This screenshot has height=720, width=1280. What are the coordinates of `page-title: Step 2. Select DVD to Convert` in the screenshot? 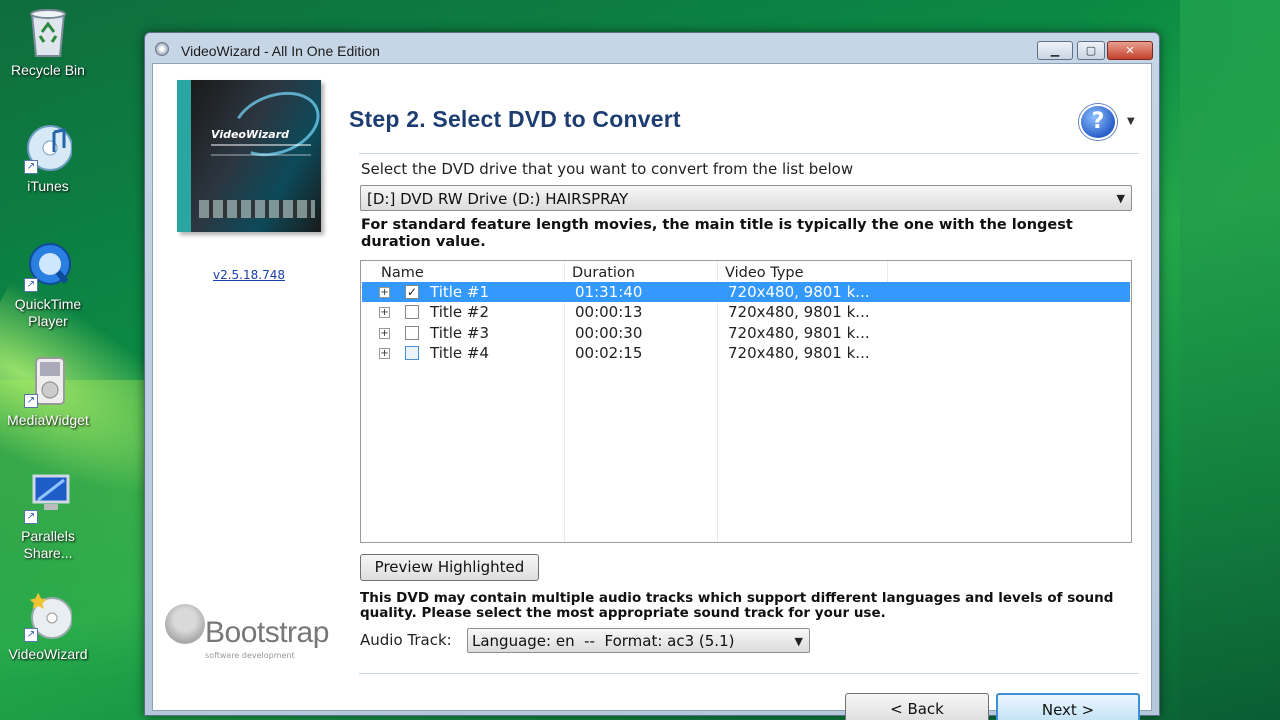 It's located at (515, 119).